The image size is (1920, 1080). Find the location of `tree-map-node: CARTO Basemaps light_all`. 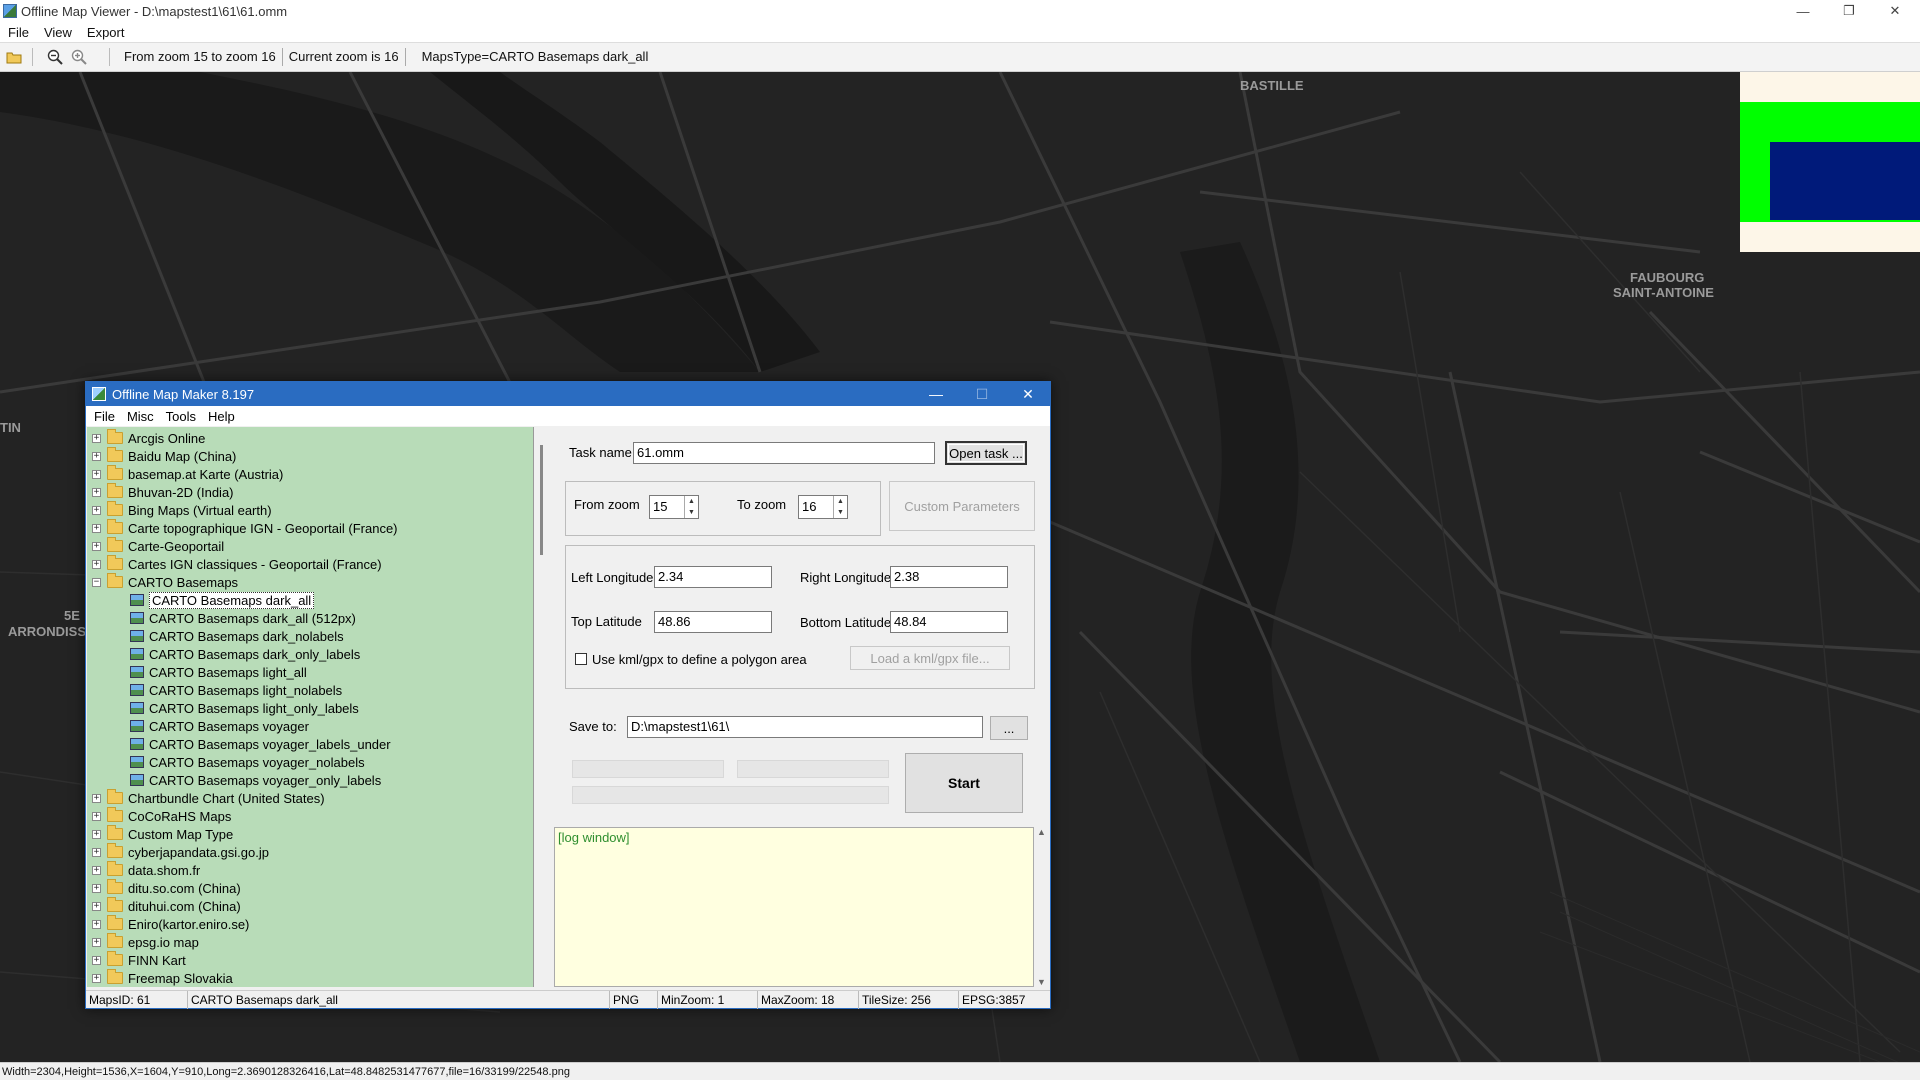

tree-map-node: CARTO Basemaps light_all is located at coordinates (218, 672).